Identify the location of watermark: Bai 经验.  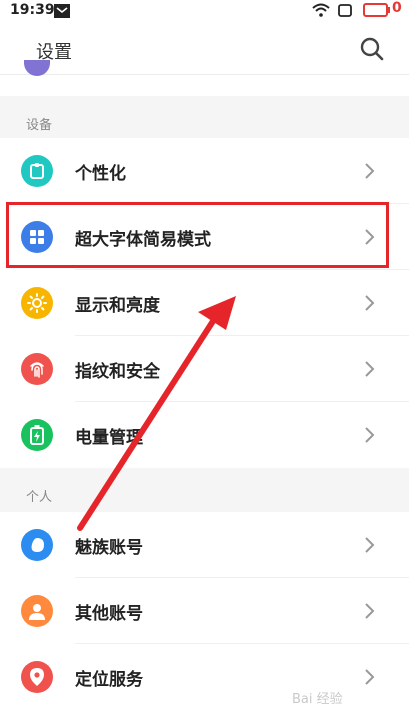
(317, 699).